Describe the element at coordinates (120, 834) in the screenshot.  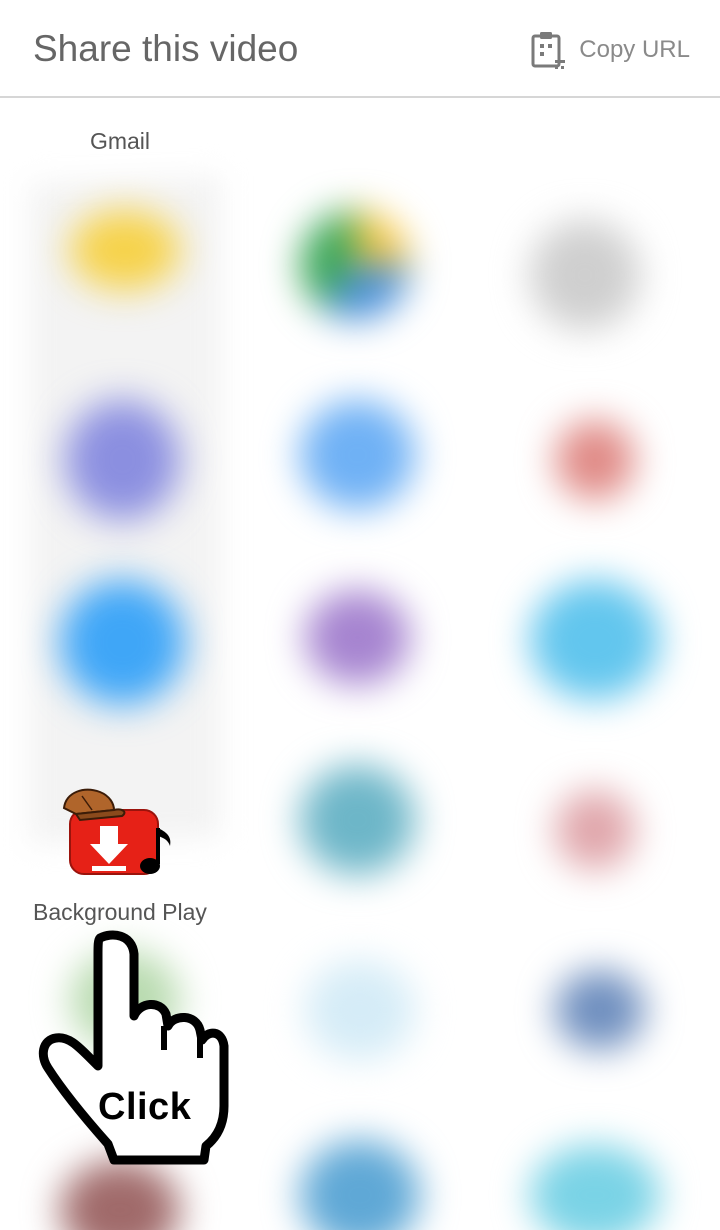
I see `background-play-app-icon` at that location.